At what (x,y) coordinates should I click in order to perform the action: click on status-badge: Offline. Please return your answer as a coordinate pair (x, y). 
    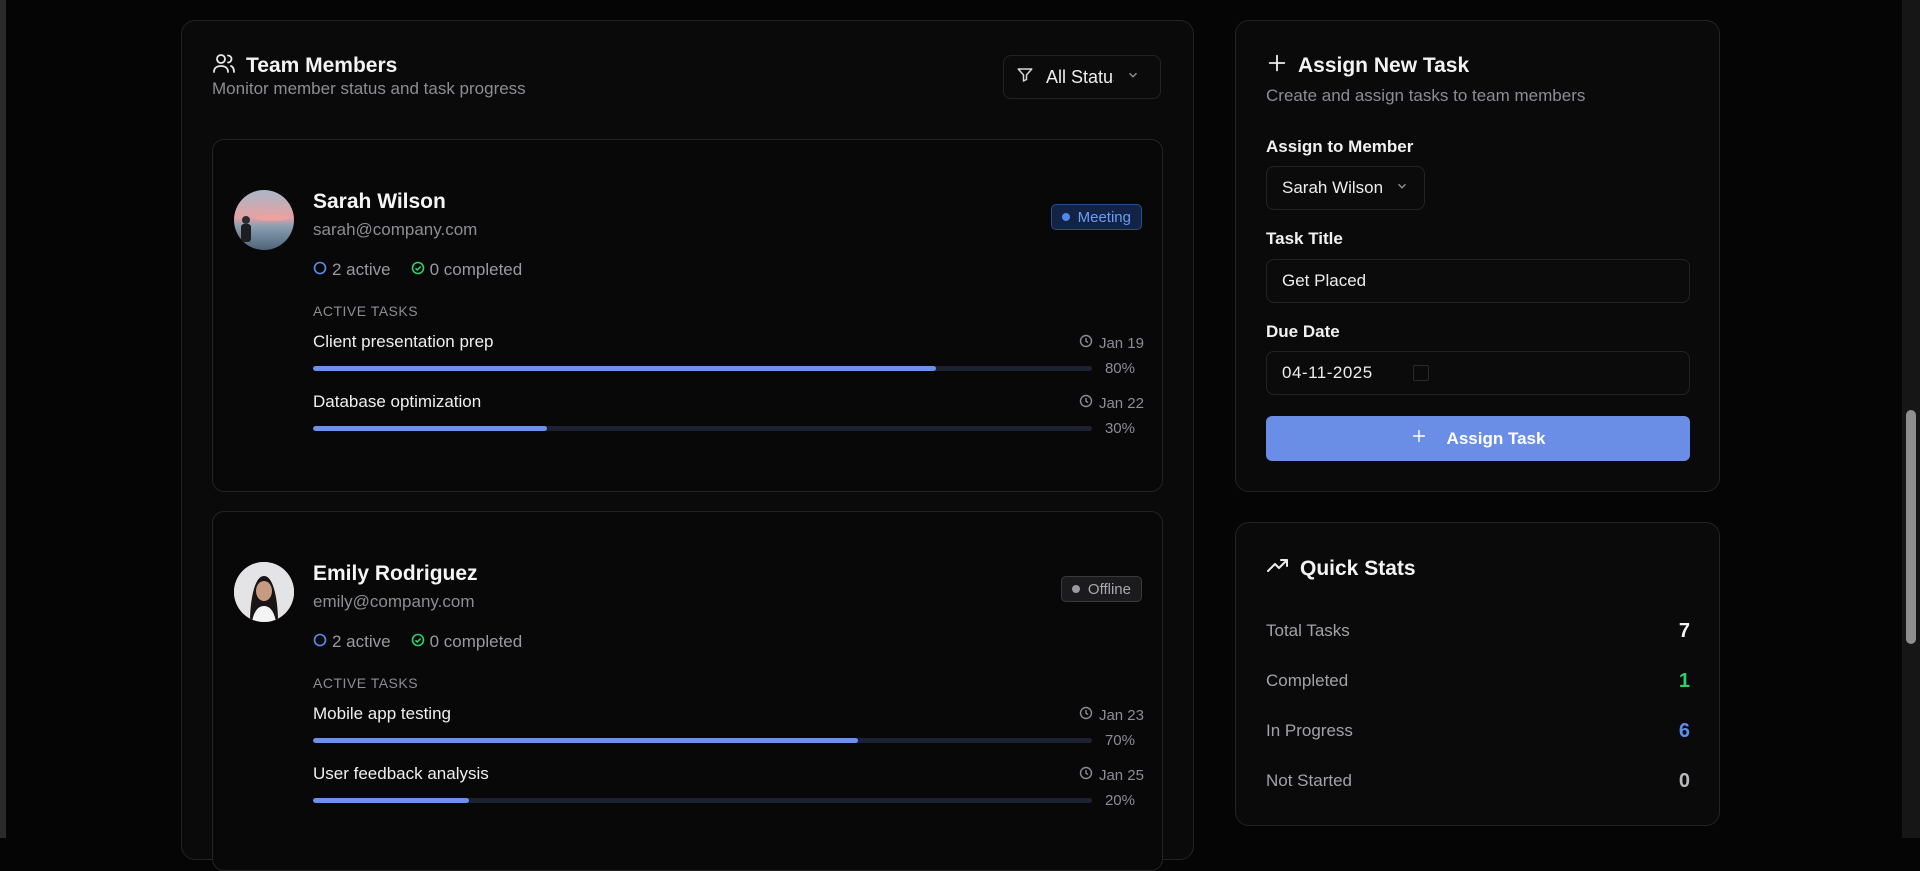
    Looking at the image, I should click on (1101, 589).